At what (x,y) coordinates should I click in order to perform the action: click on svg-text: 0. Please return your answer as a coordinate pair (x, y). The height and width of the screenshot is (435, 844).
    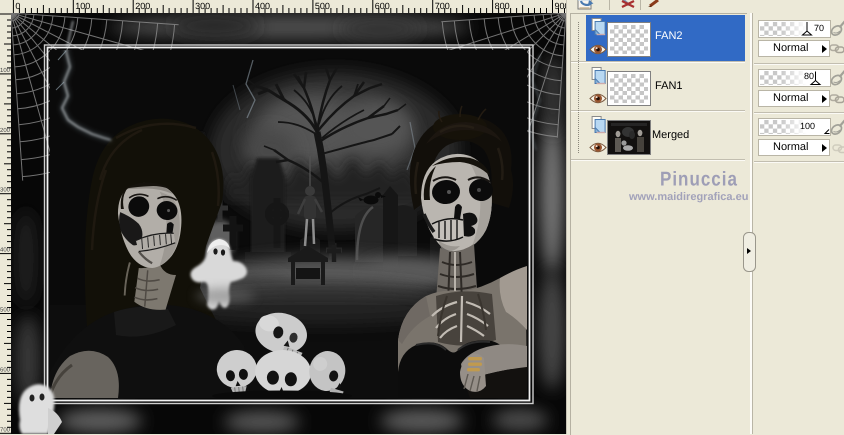
    Looking at the image, I should click on (17, 6).